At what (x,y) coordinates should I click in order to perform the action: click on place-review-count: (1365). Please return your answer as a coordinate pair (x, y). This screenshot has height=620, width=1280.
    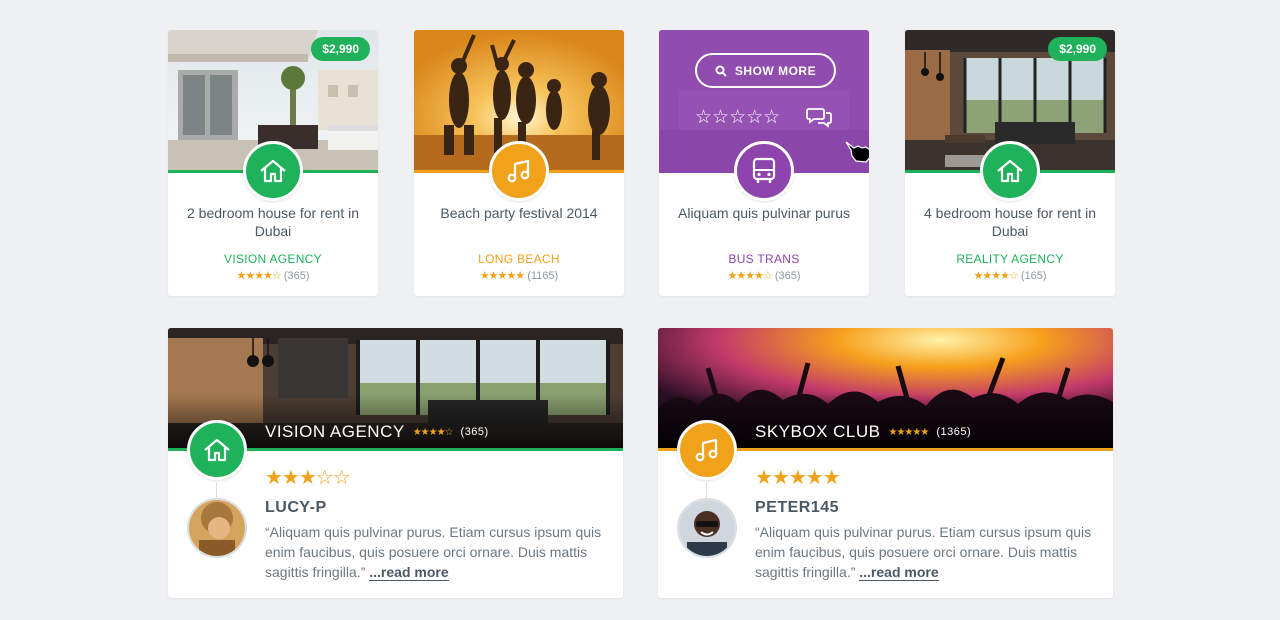
    Looking at the image, I should click on (954, 432).